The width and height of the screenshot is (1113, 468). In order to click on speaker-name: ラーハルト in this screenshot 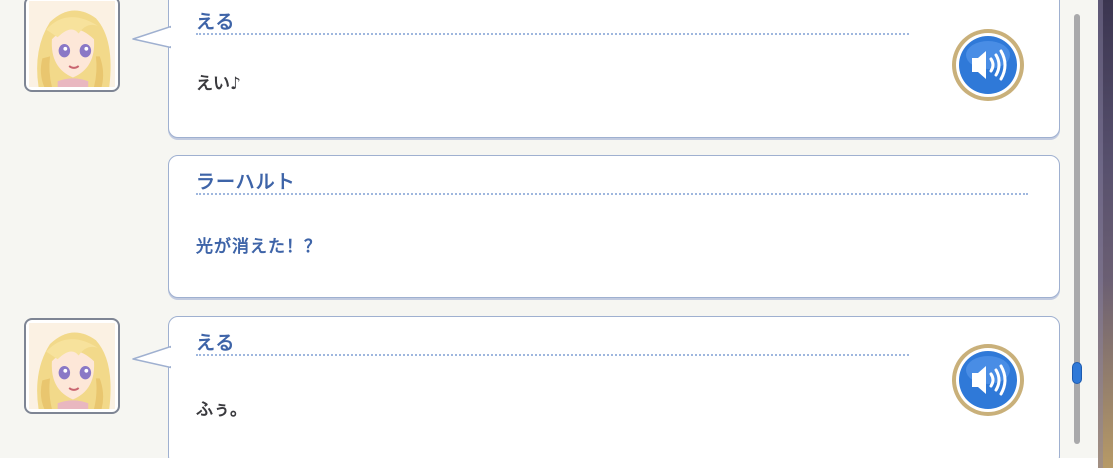, I will do `click(246, 182)`.